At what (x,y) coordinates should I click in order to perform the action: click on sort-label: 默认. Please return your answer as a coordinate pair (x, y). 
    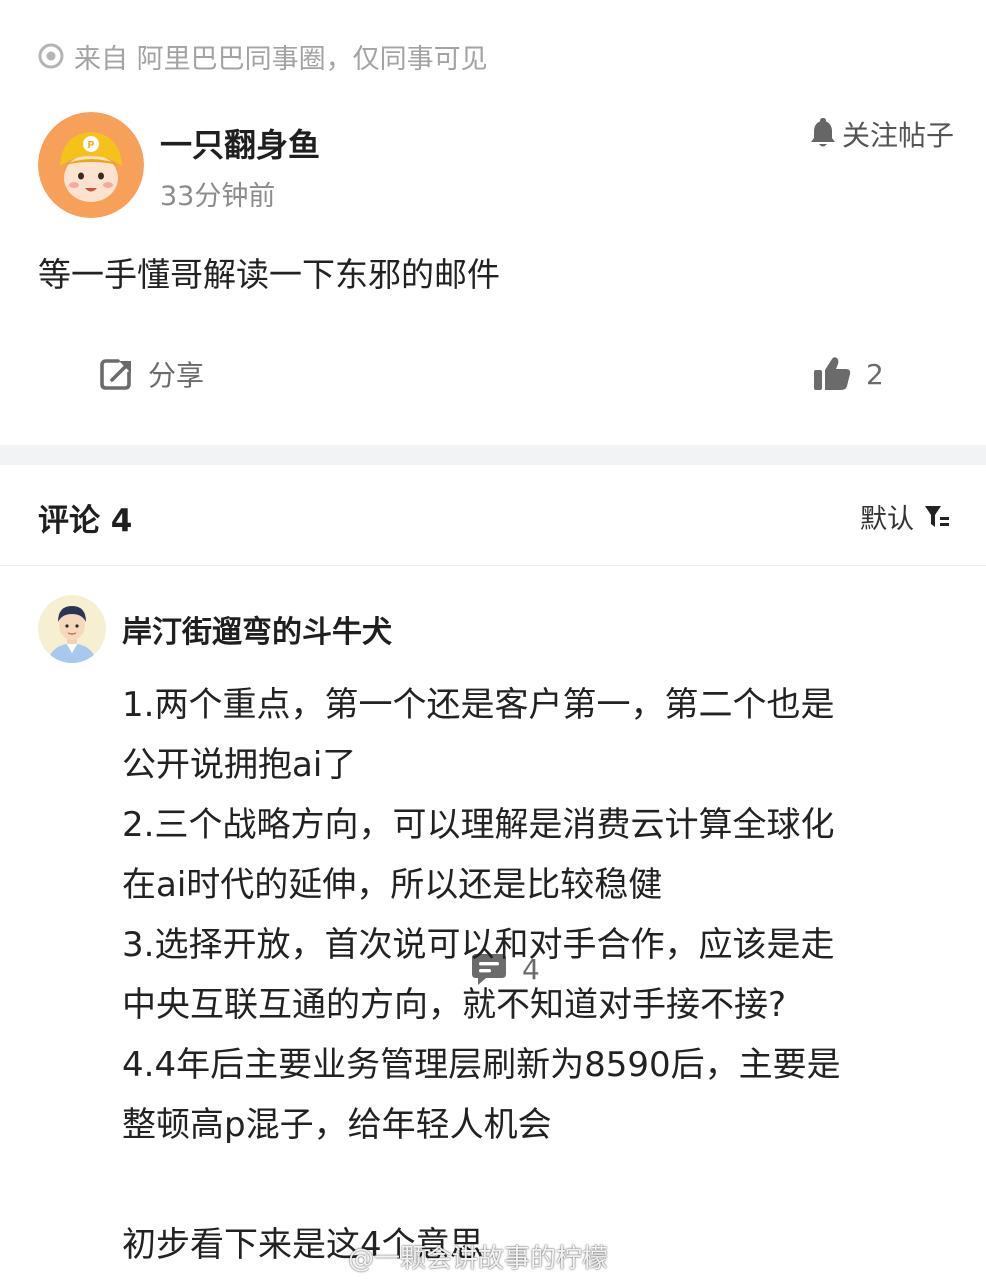
    Looking at the image, I should click on (887, 519).